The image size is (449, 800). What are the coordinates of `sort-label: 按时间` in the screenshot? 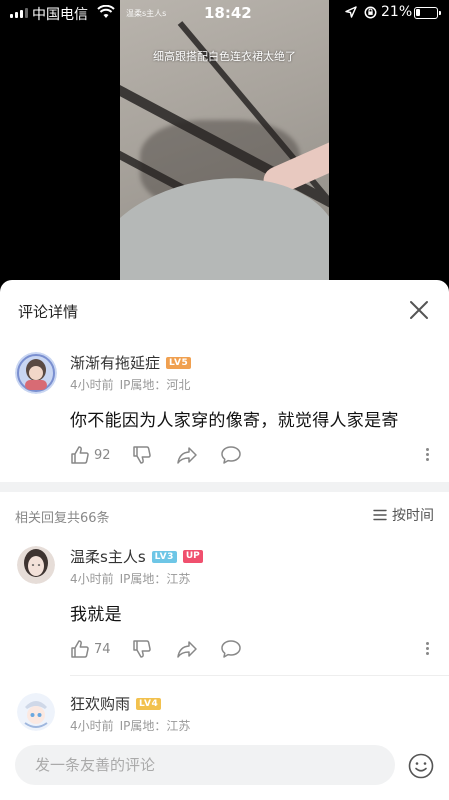 It's located at (413, 516).